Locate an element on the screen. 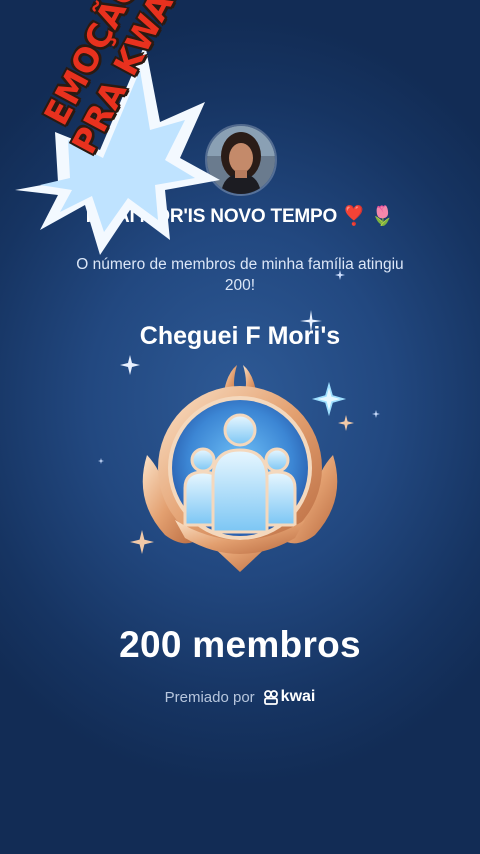  heart-emoji-icon: ❣️ is located at coordinates (354, 216).